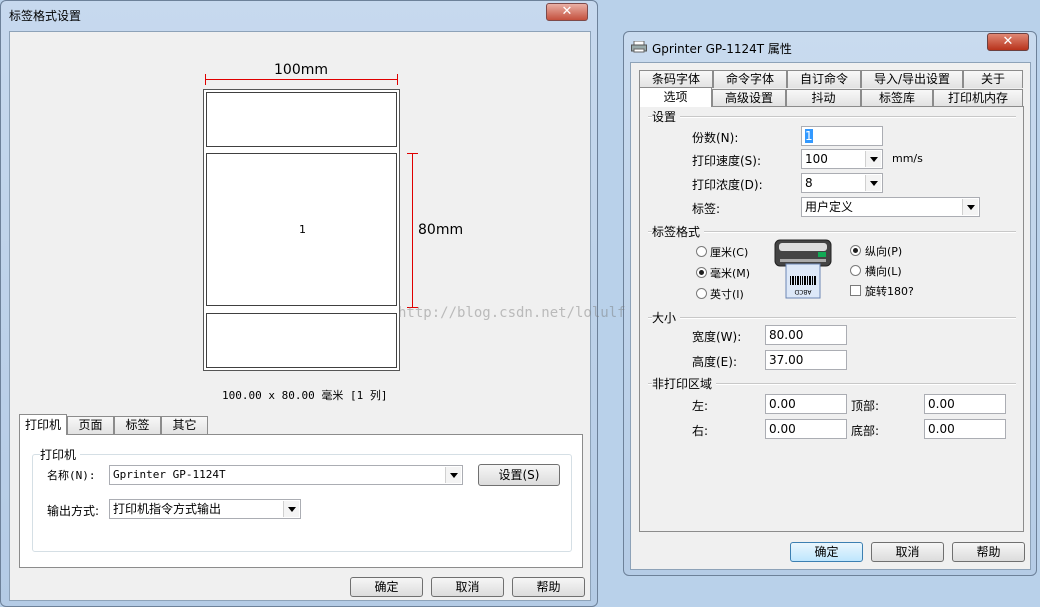  What do you see at coordinates (727, 294) in the screenshot?
I see `unit-inch-label: 英寸(I)` at bounding box center [727, 294].